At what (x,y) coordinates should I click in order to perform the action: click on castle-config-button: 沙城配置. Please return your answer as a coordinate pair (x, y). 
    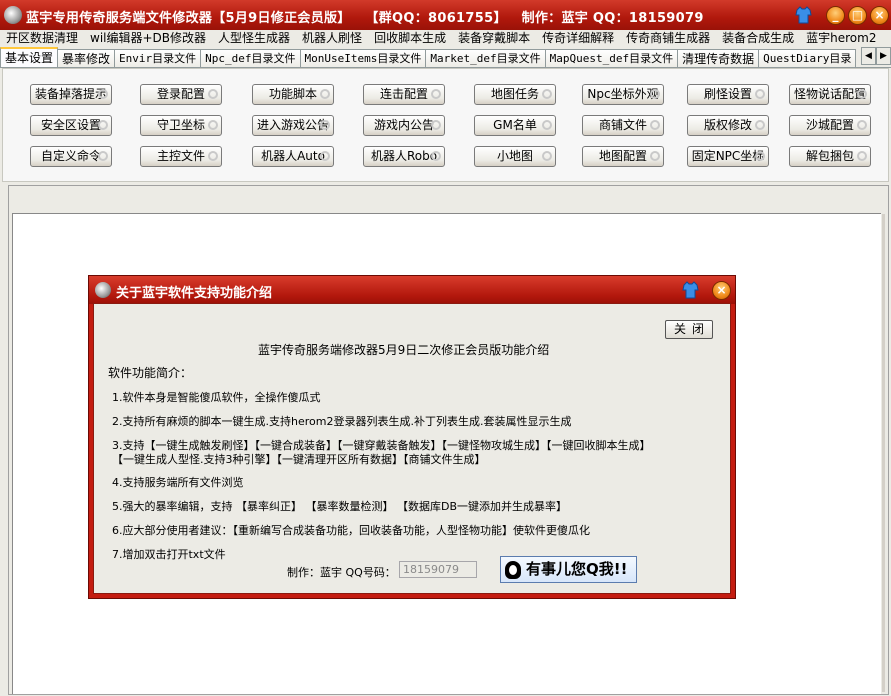
    Looking at the image, I should click on (830, 125).